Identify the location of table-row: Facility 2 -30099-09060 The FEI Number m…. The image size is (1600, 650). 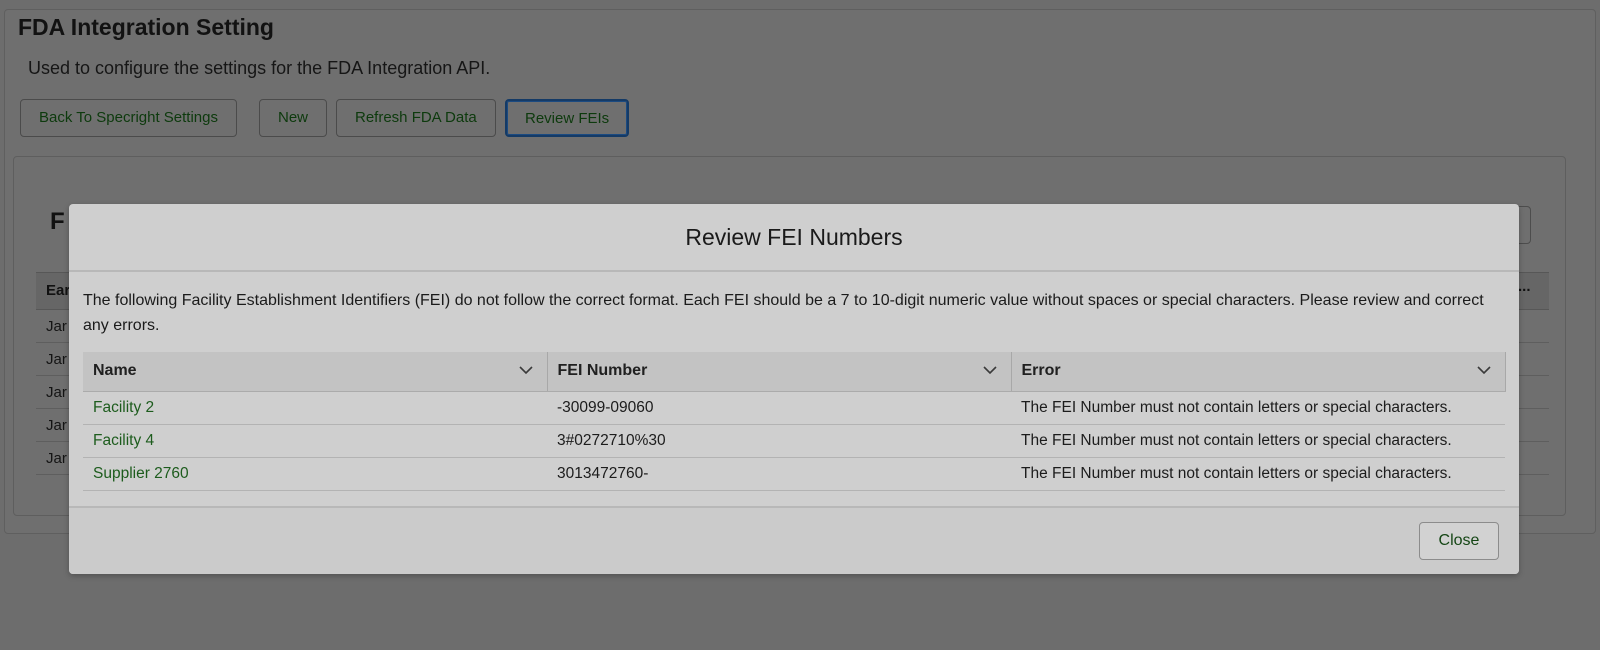
(794, 408).